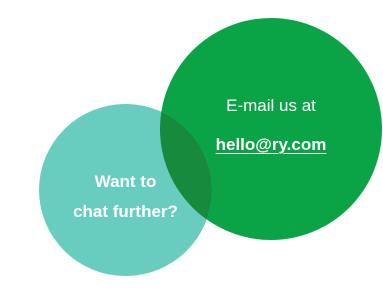  I want to click on chat-prompt-line1: Want to, so click(125, 181).